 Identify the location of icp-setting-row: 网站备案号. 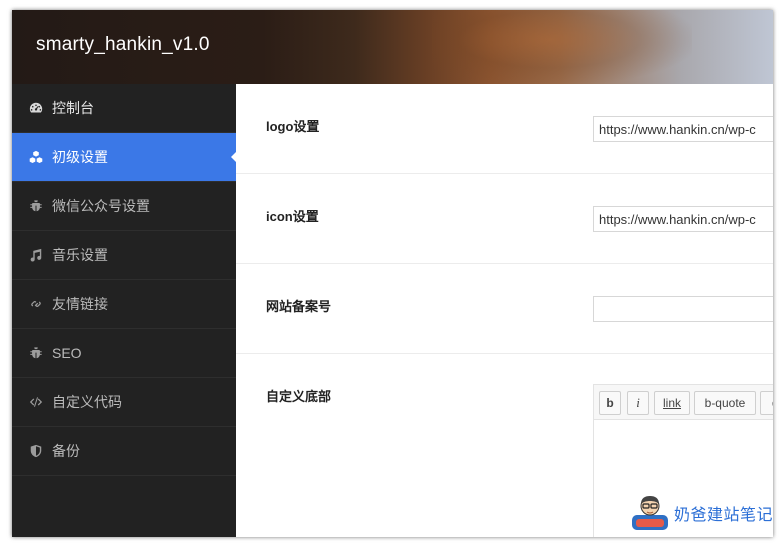
(504, 309).